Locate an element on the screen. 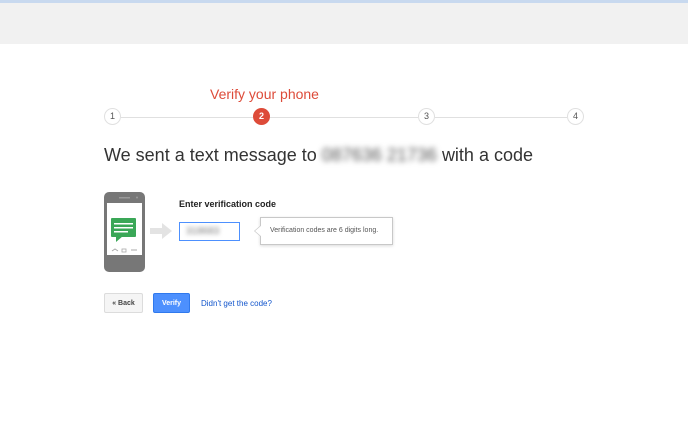  page-header-bar is located at coordinates (344, 23).